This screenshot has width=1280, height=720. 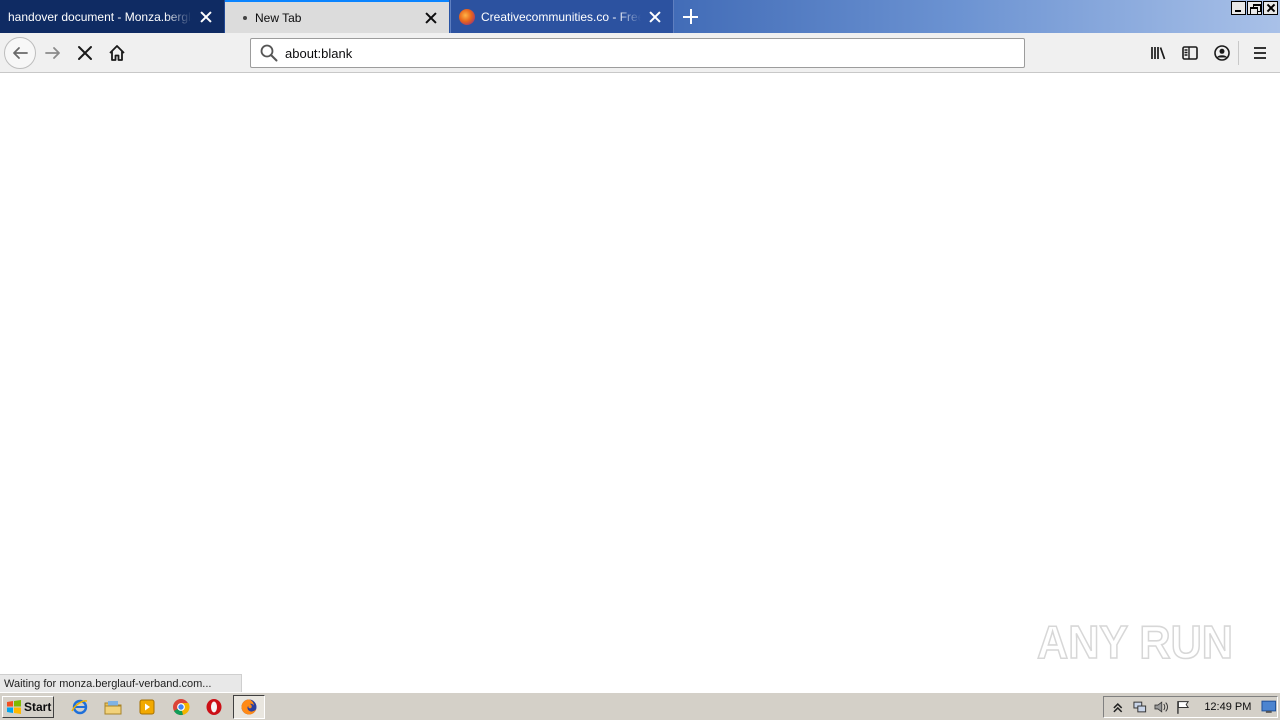 I want to click on tab-creativecommunities: Creativecommunities.co - Free All, so click(x=562, y=16).